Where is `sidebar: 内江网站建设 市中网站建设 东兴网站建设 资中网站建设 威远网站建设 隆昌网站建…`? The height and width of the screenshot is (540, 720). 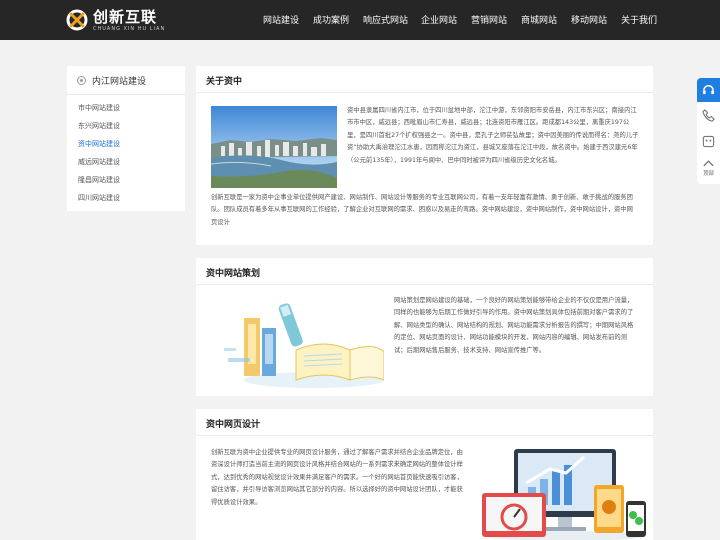
sidebar: 内江网站建设 市中网站建设 东兴网站建设 资中网站建设 威远网站建设 隆昌网站建… is located at coordinates (126, 138).